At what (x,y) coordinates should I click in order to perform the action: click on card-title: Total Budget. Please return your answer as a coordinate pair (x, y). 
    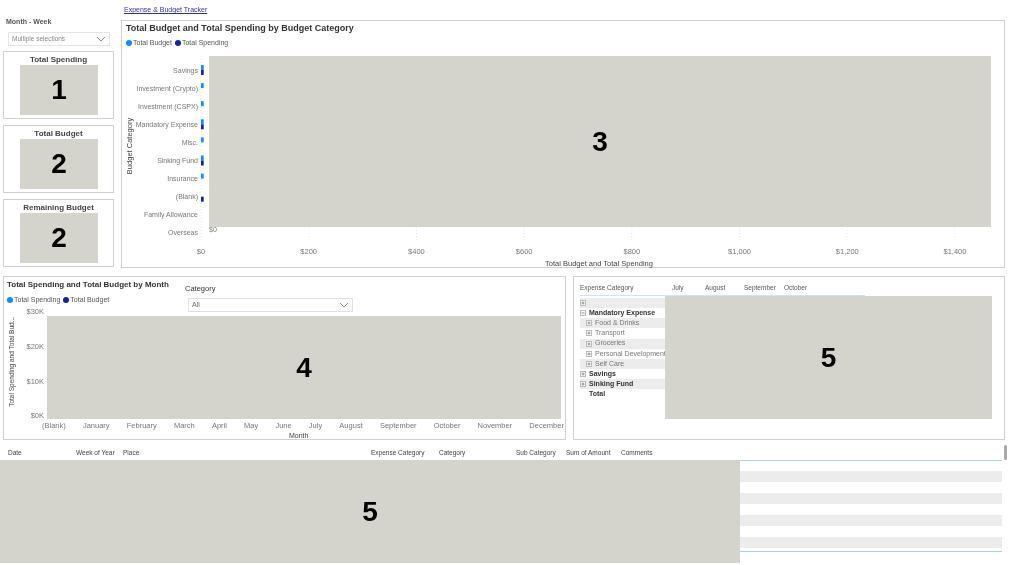
    Looking at the image, I should click on (58, 133).